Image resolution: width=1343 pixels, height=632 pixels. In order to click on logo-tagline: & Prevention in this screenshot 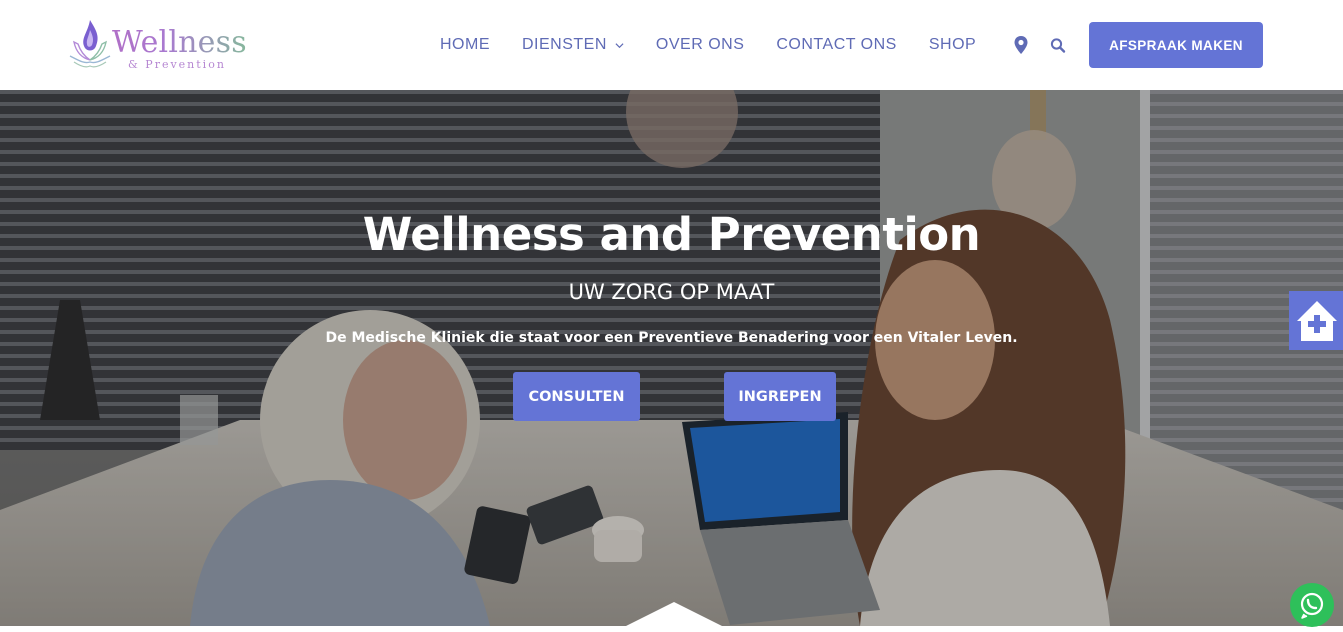, I will do `click(177, 64)`.